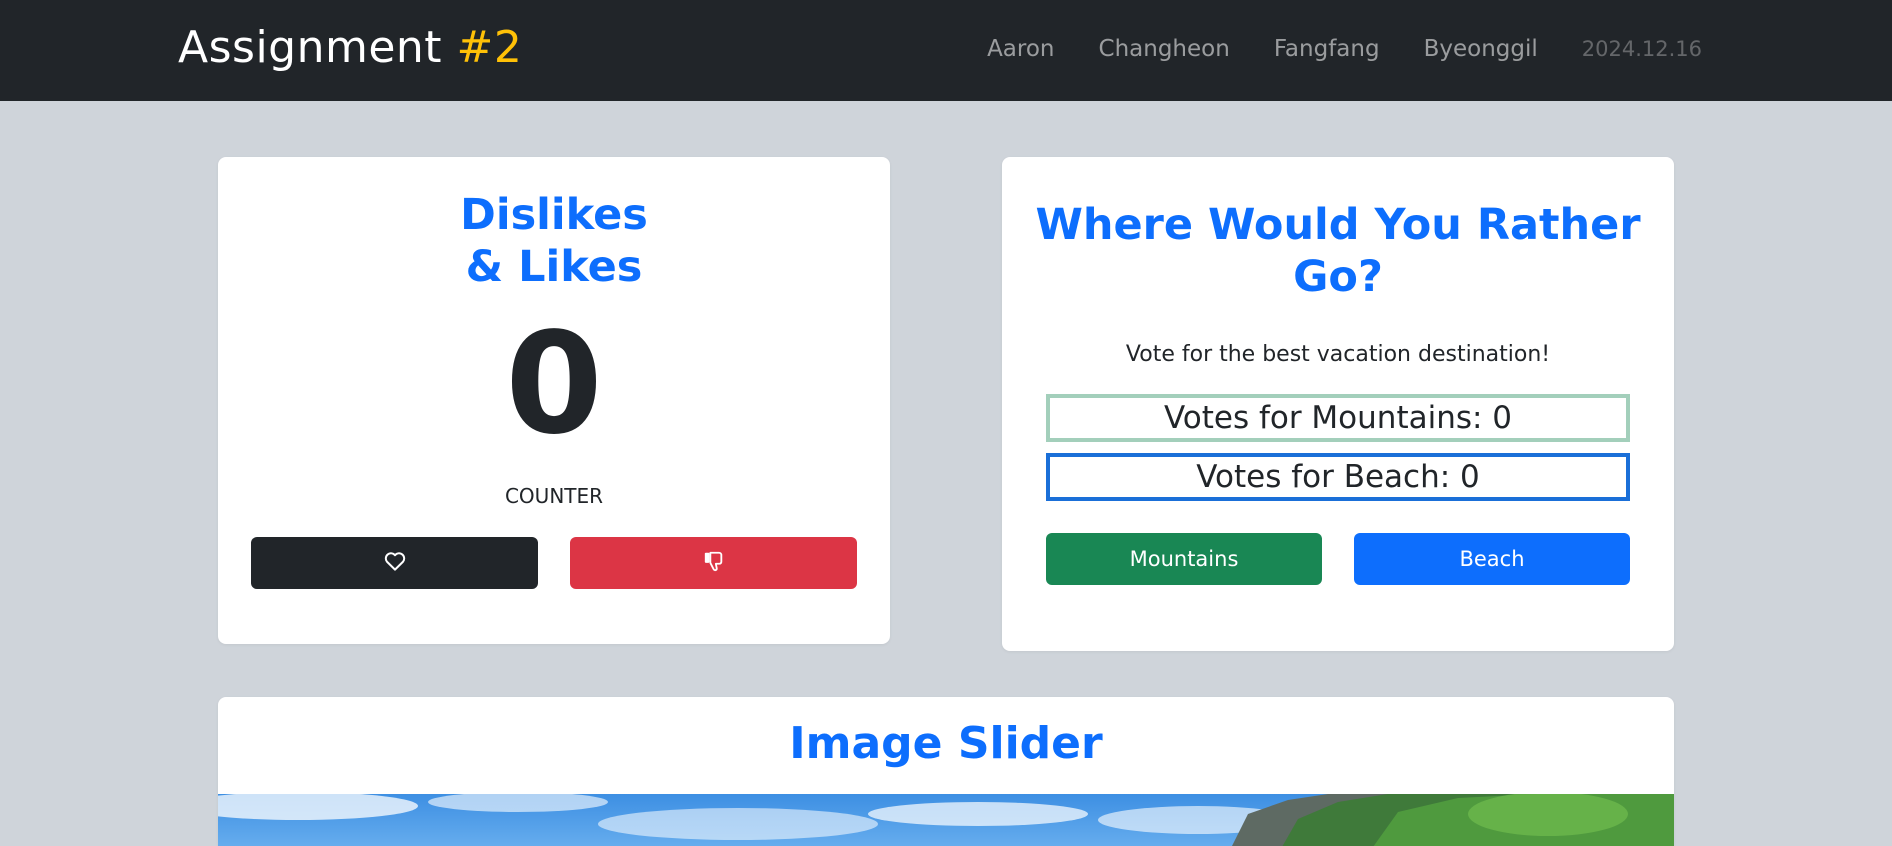 This screenshot has height=846, width=1892. What do you see at coordinates (1327, 49) in the screenshot?
I see `nav-link-fangfang: Fangfang` at bounding box center [1327, 49].